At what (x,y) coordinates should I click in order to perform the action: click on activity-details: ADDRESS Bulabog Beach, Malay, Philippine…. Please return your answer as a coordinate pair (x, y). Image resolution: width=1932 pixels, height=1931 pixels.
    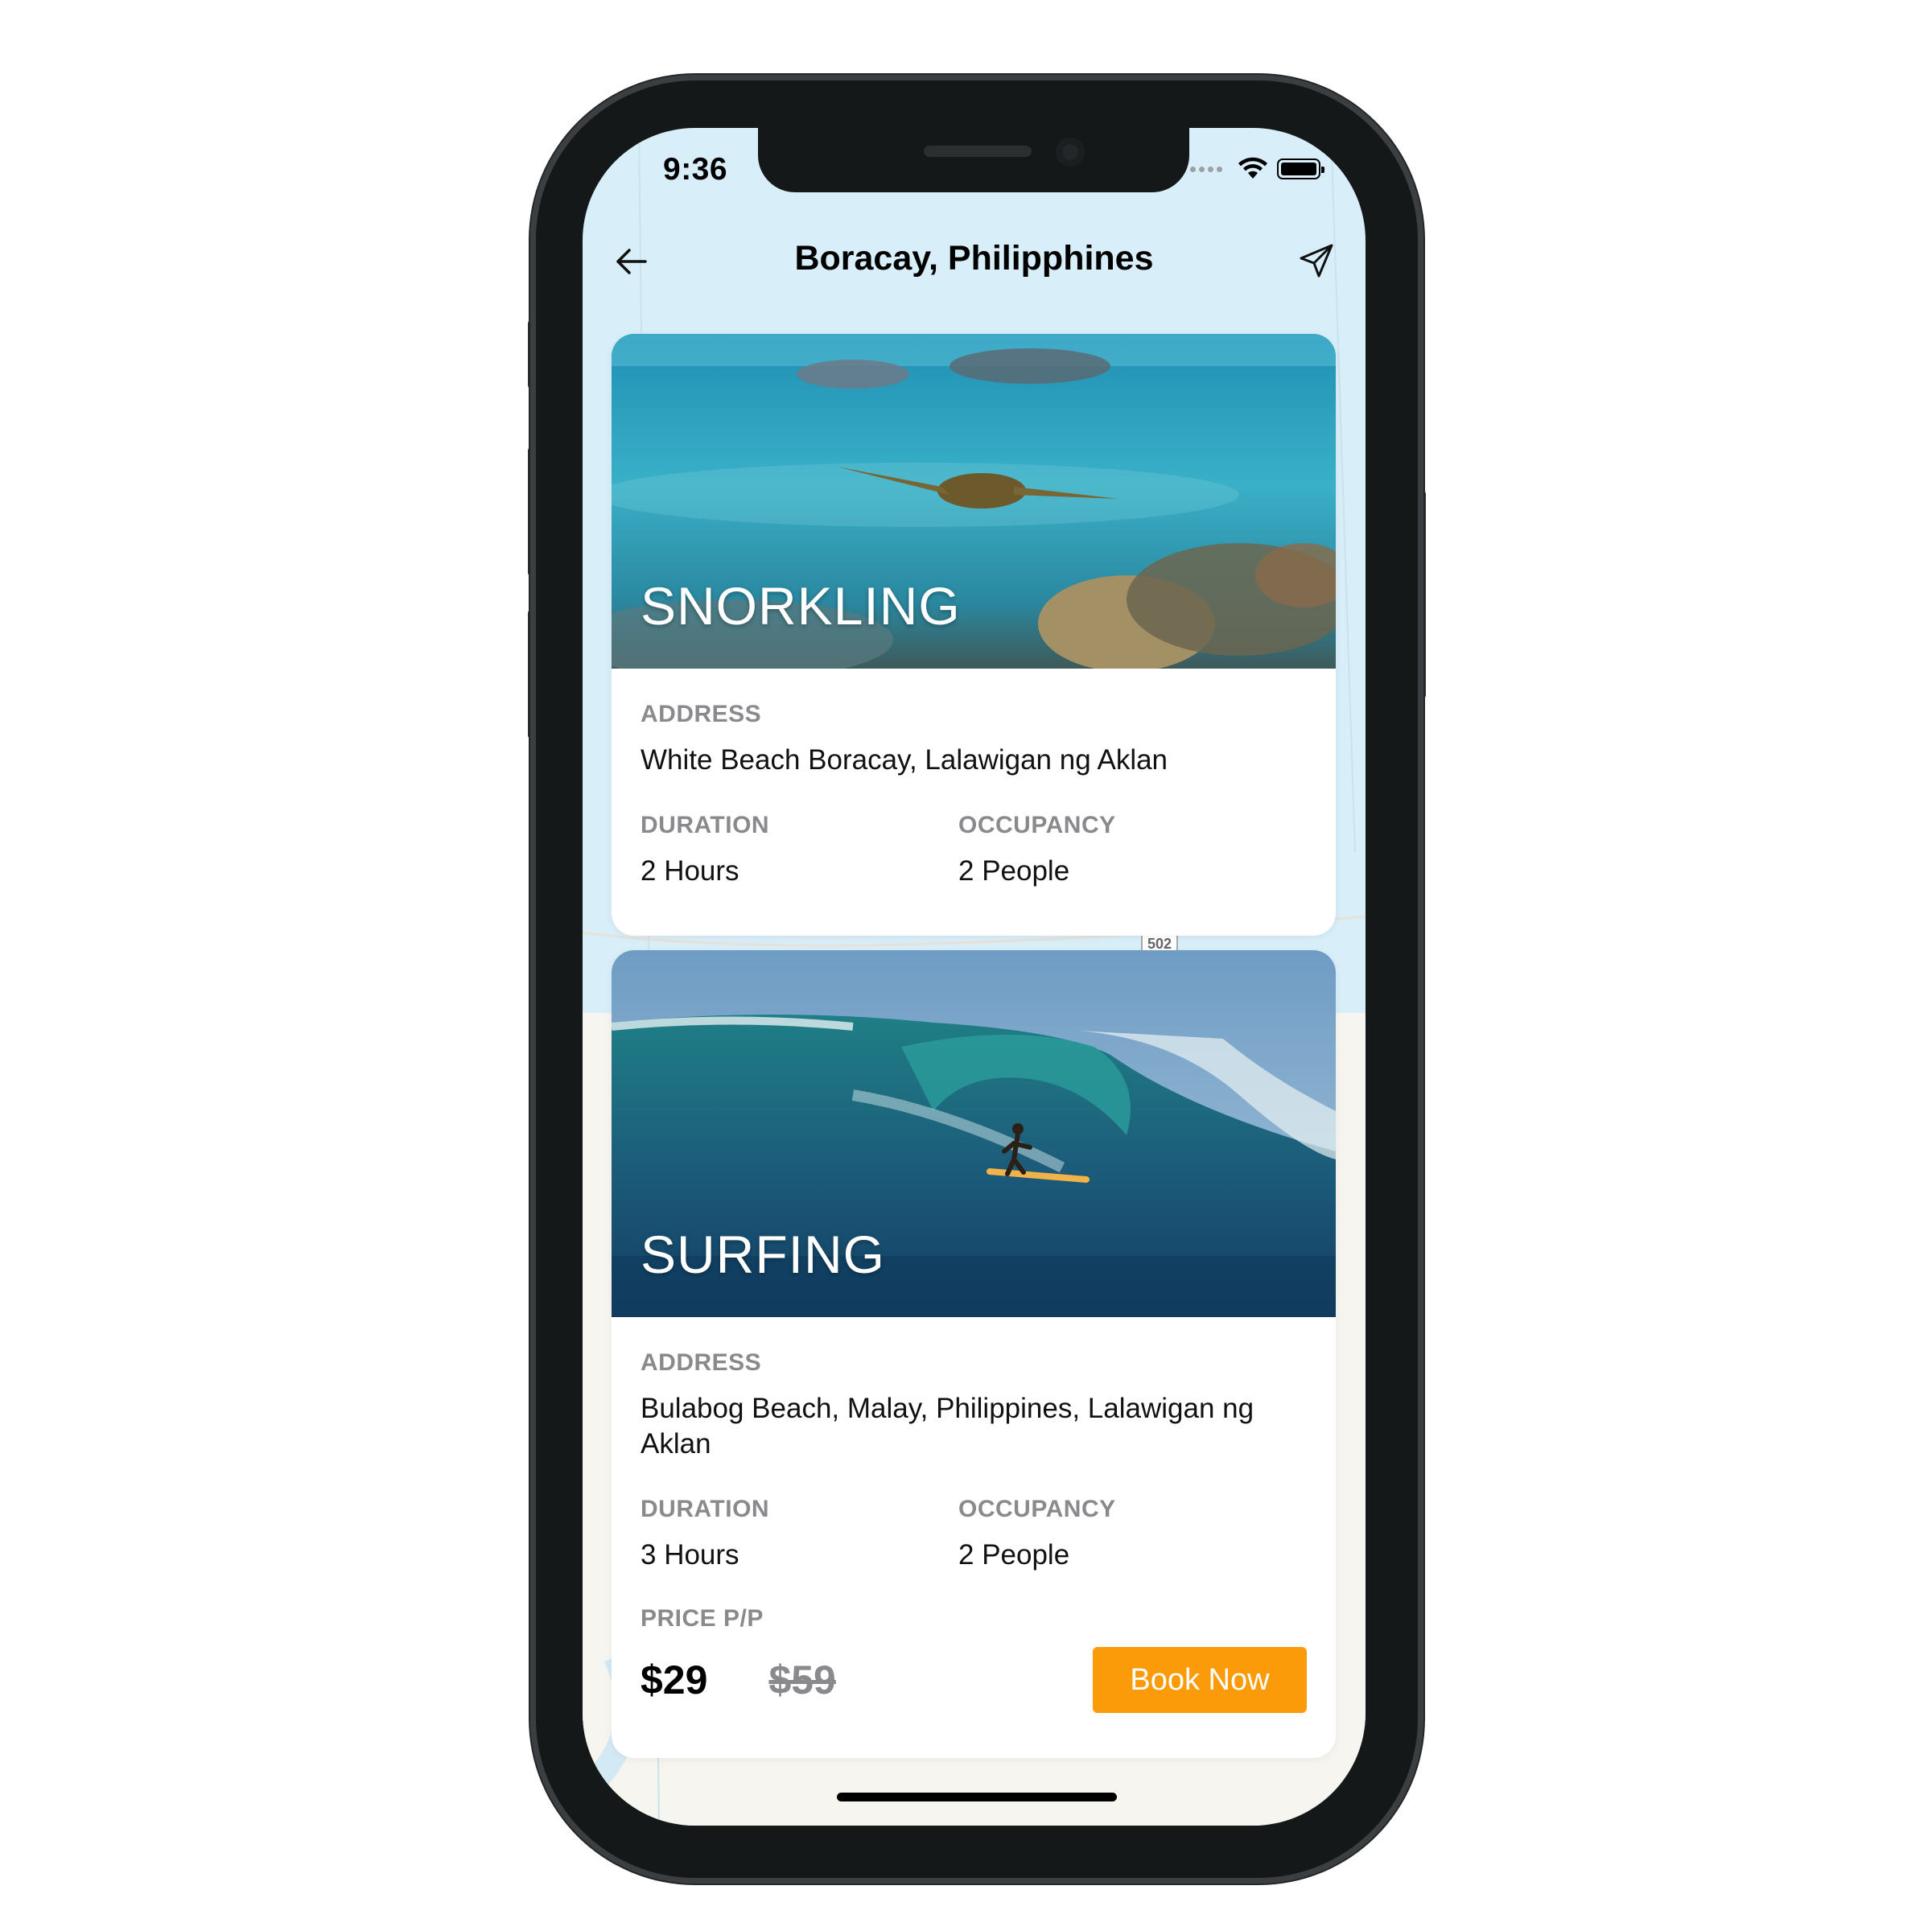
    Looking at the image, I should click on (974, 1531).